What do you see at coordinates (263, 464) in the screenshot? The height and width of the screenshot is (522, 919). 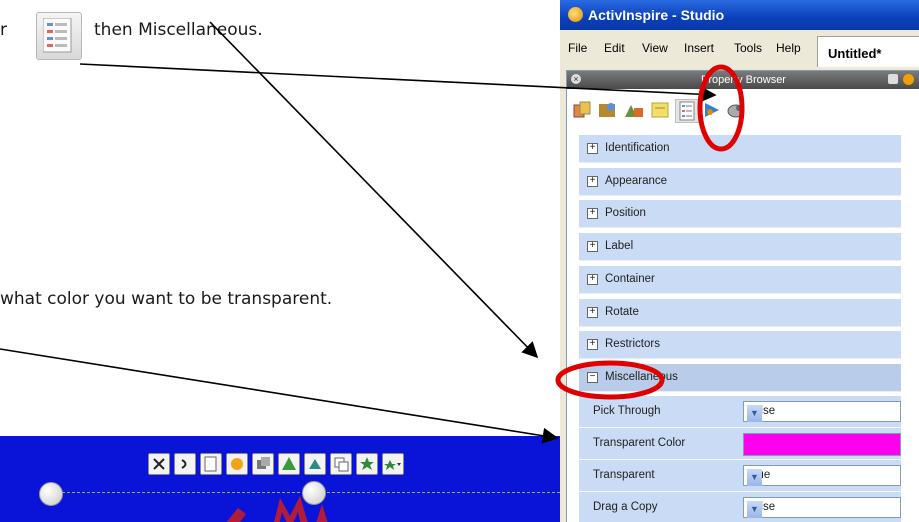 I see `layer-icon` at bounding box center [263, 464].